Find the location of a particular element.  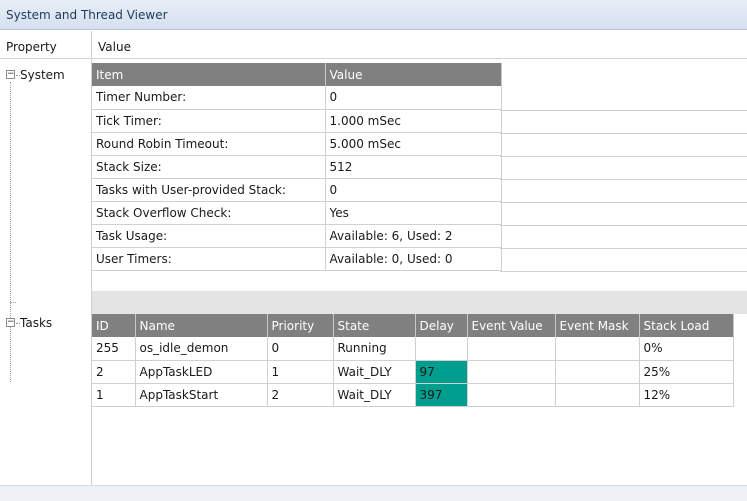

table-row: Tasks with User-provided Stack: 0 is located at coordinates (297, 190).